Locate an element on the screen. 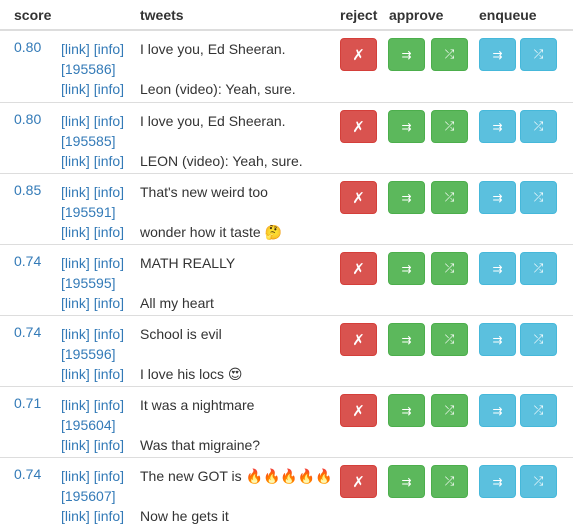  reply-text: Now he gets it is located at coordinates (184, 516).